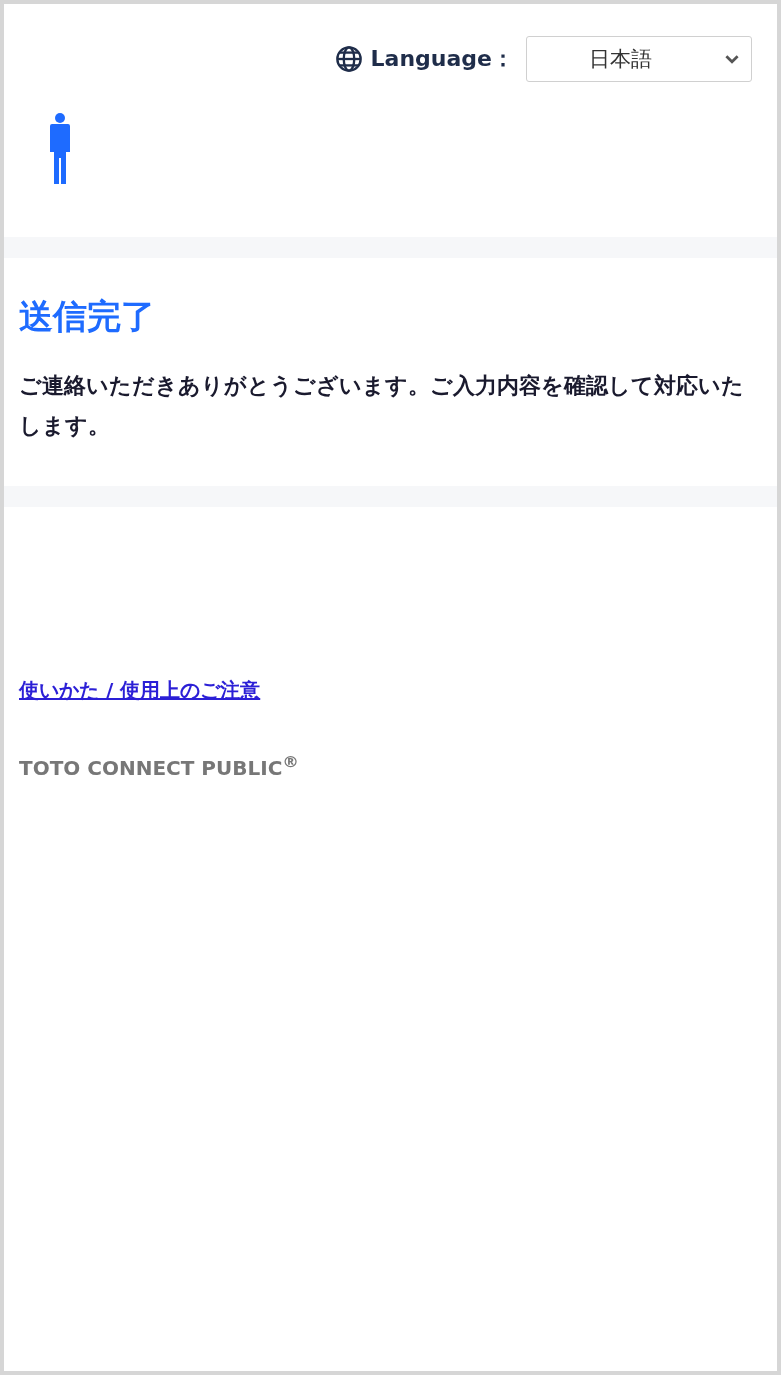 Image resolution: width=781 pixels, height=1375 pixels. I want to click on brand-text: TOTO CONNECT PUBLIC$^{®}$, so click(159, 766).